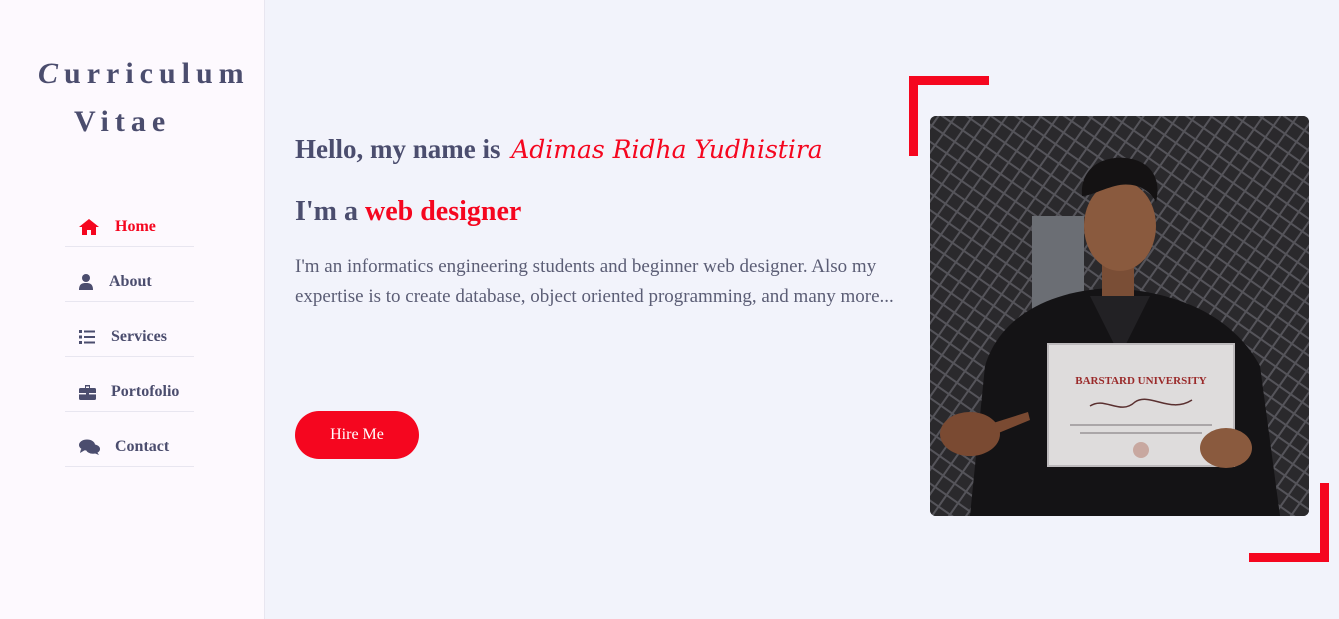  Describe the element at coordinates (123, 121) in the screenshot. I see `logo-line-2: Vitae` at that location.